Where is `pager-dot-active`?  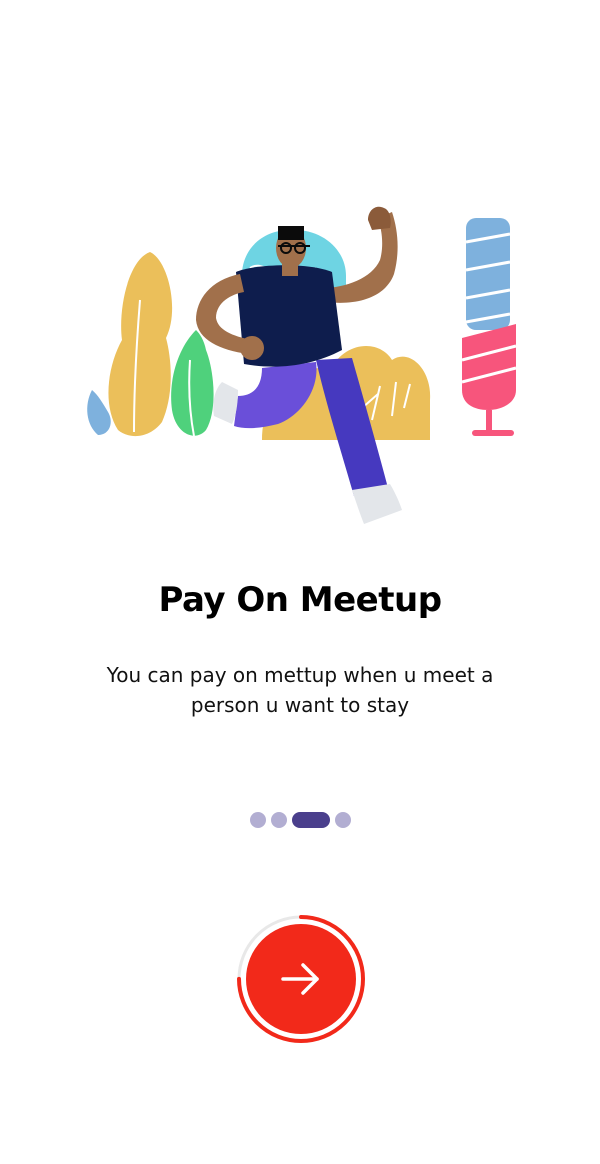 pager-dot-active is located at coordinates (310, 820).